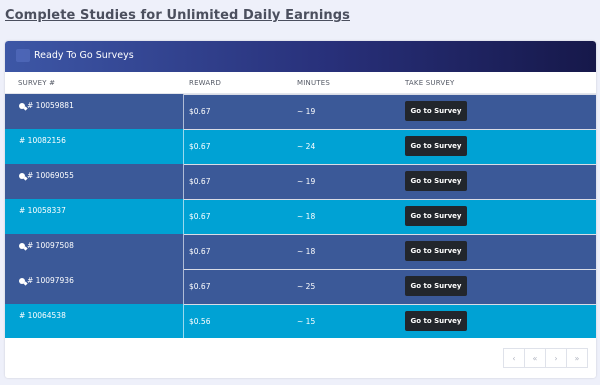 This screenshot has height=385, width=600. I want to click on table-row: # 10097936 $0.67 ~ 25 Go to Survey, so click(300, 286).